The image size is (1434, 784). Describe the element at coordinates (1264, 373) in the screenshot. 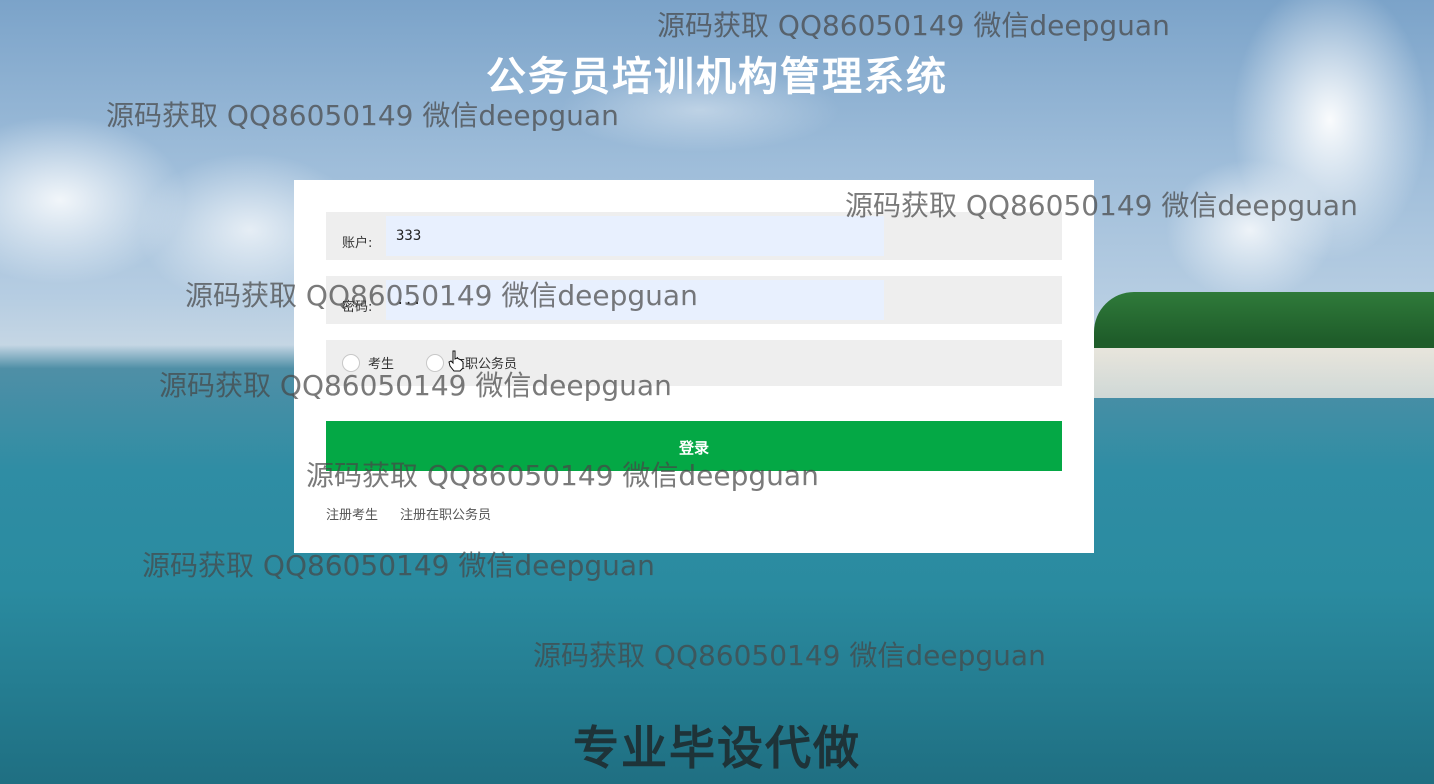

I see `background-beach` at that location.